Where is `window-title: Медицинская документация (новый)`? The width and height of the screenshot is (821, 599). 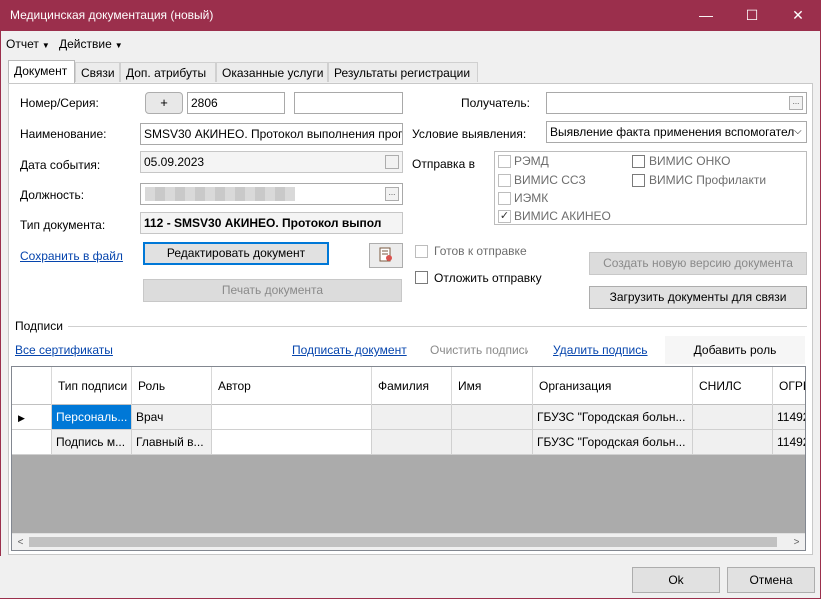
window-title: Медицинская документация (новый) is located at coordinates (112, 15).